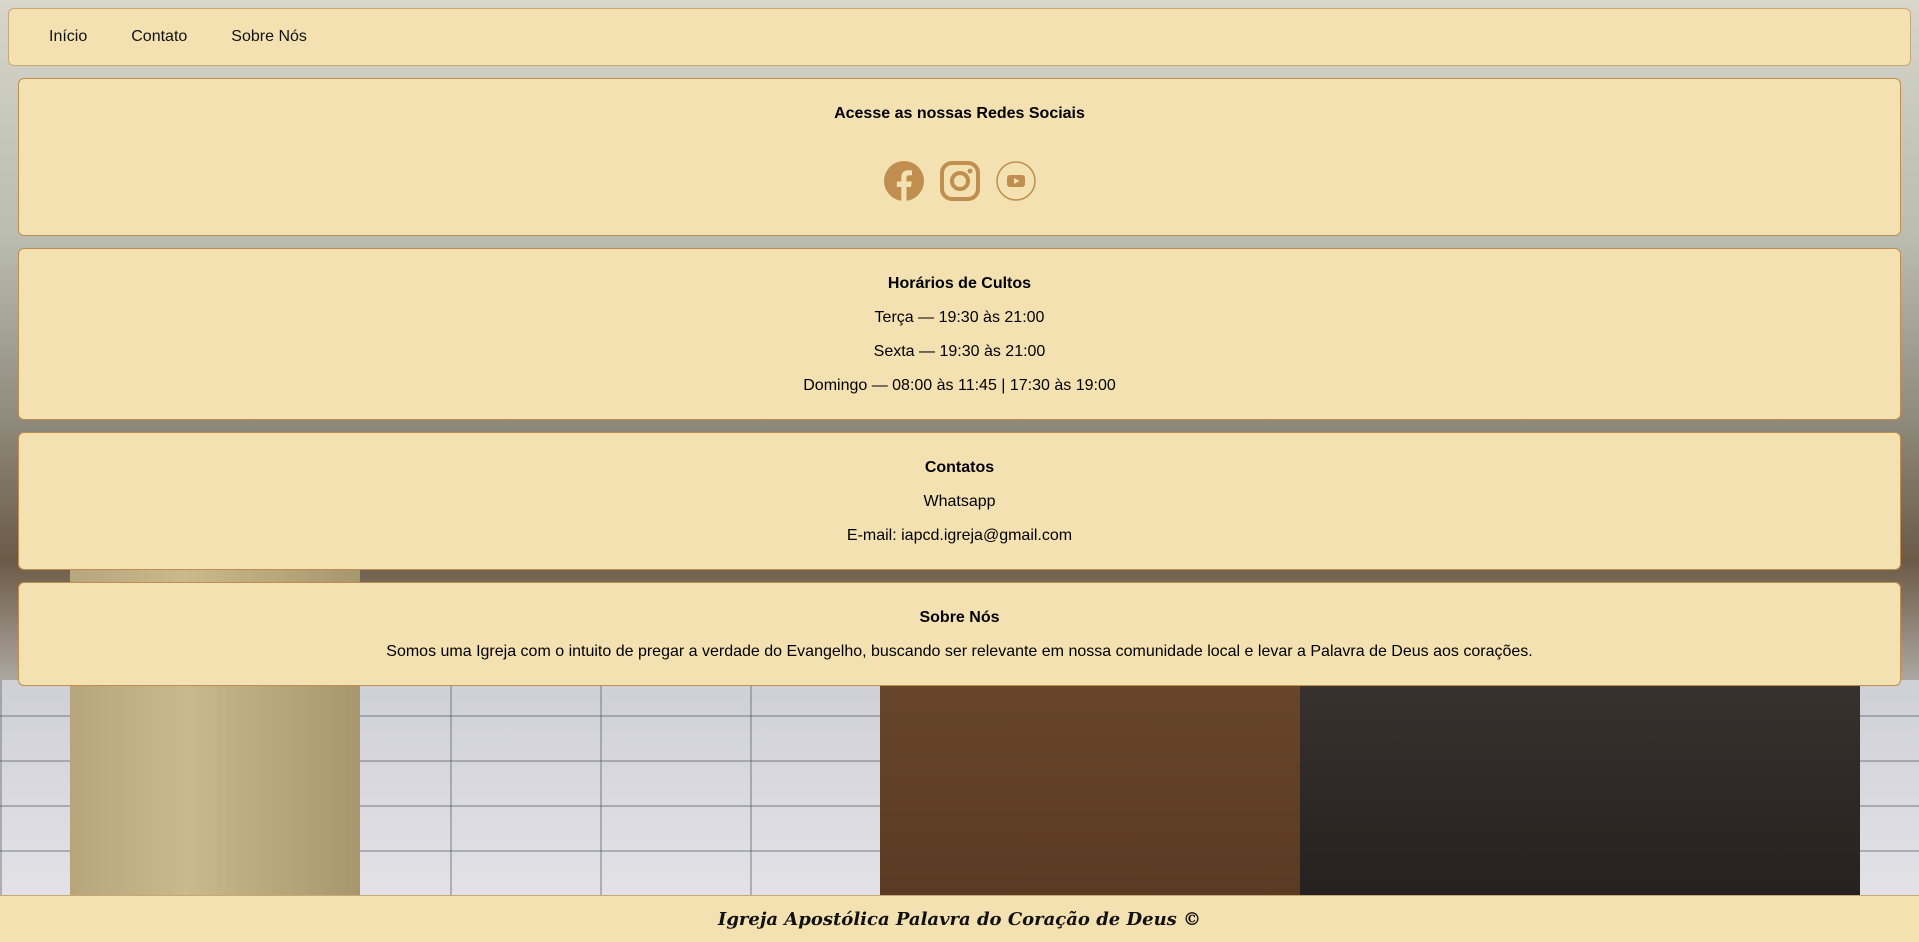  I want to click on navbar: Início Contato Sobre Nós, so click(959, 37).